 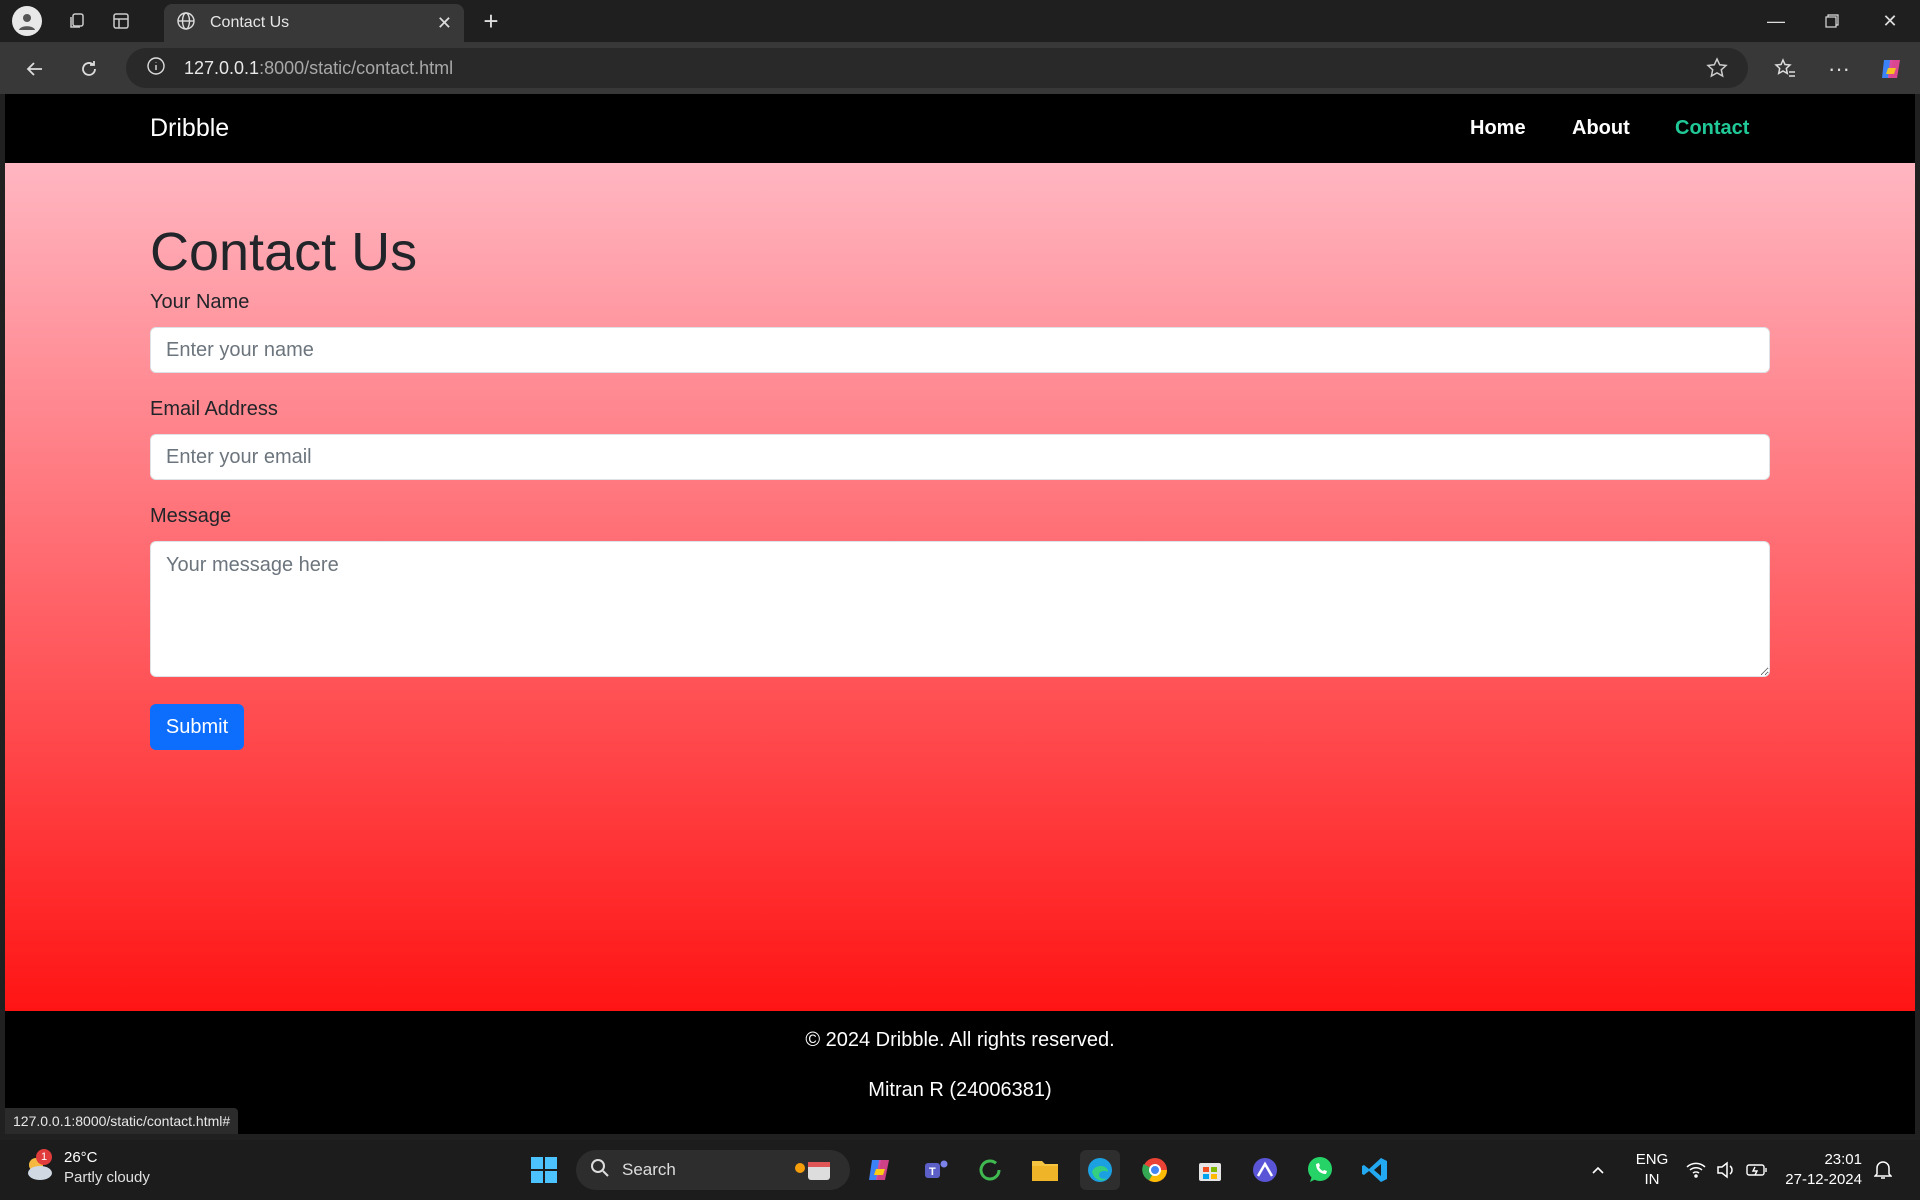 I want to click on new-tab-button: +, so click(x=491, y=21).